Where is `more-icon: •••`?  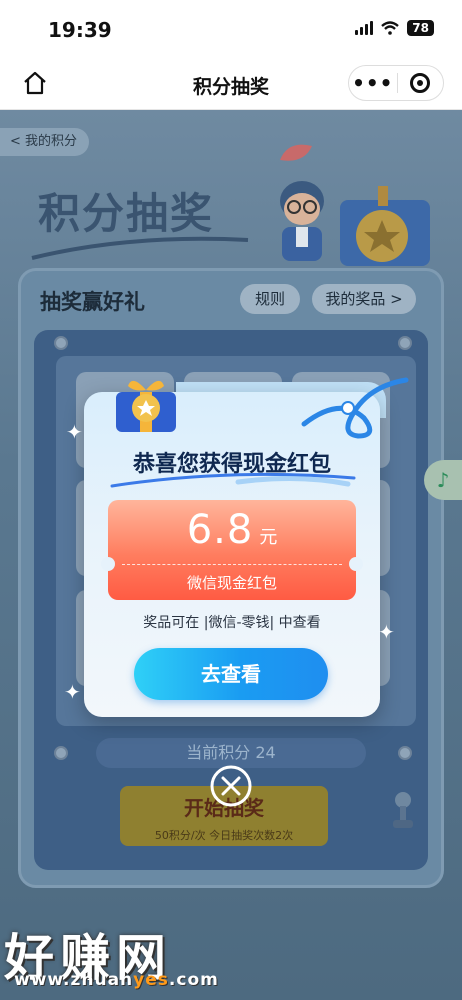
more-icon: ••• is located at coordinates (373, 83).